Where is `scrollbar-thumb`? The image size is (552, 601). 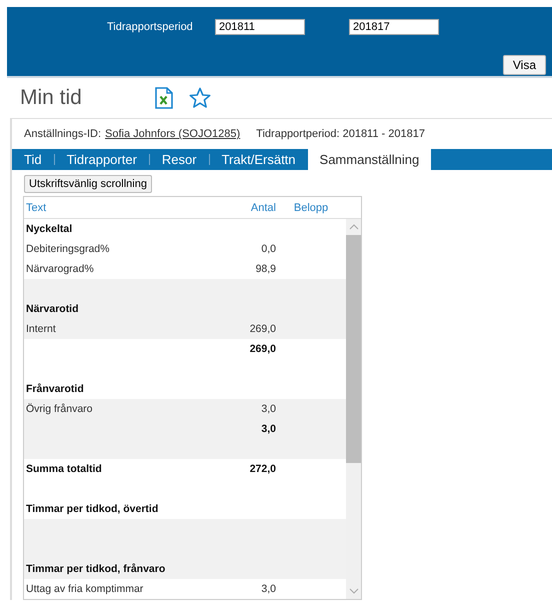
scrollbar-thumb is located at coordinates (353, 349).